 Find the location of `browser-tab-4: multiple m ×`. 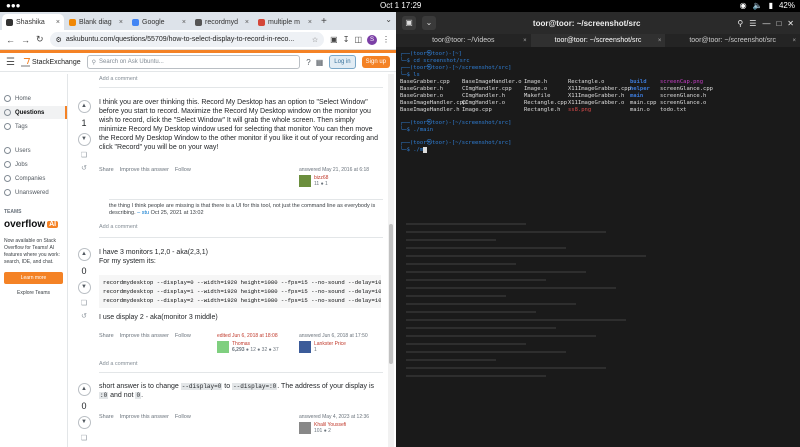

browser-tab-4: multiple m × is located at coordinates (285, 22).